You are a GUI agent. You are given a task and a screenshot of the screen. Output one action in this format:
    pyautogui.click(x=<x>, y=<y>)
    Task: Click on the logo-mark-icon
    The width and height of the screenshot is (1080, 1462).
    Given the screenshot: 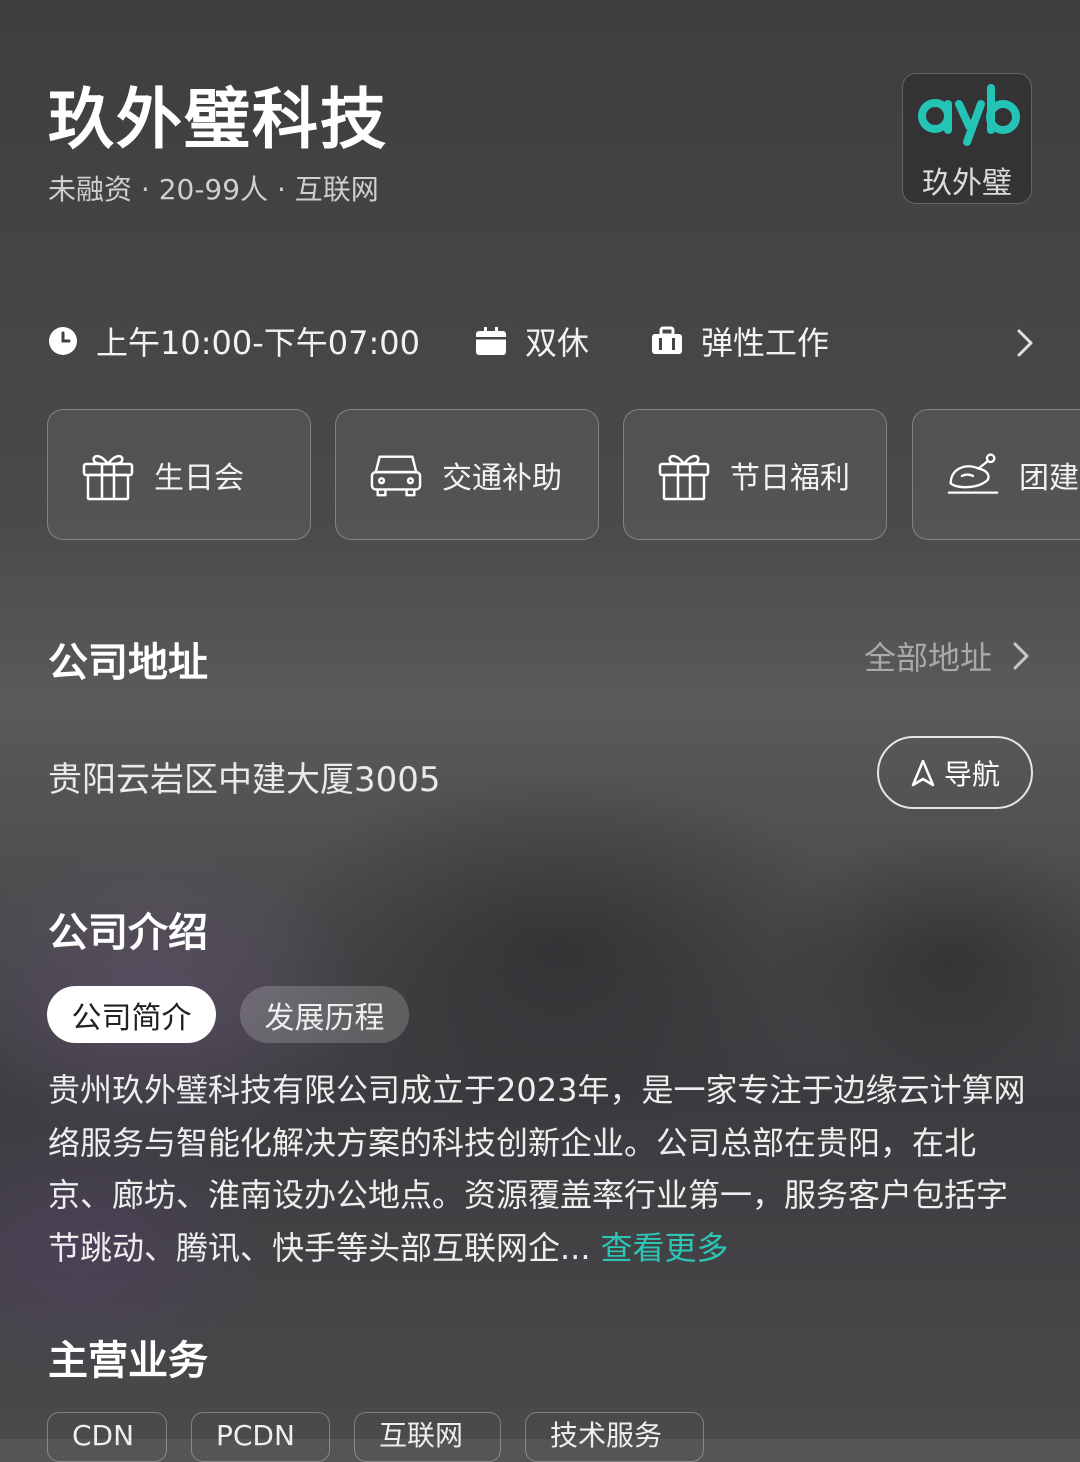 What is the action you would take?
    pyautogui.click(x=969, y=115)
    